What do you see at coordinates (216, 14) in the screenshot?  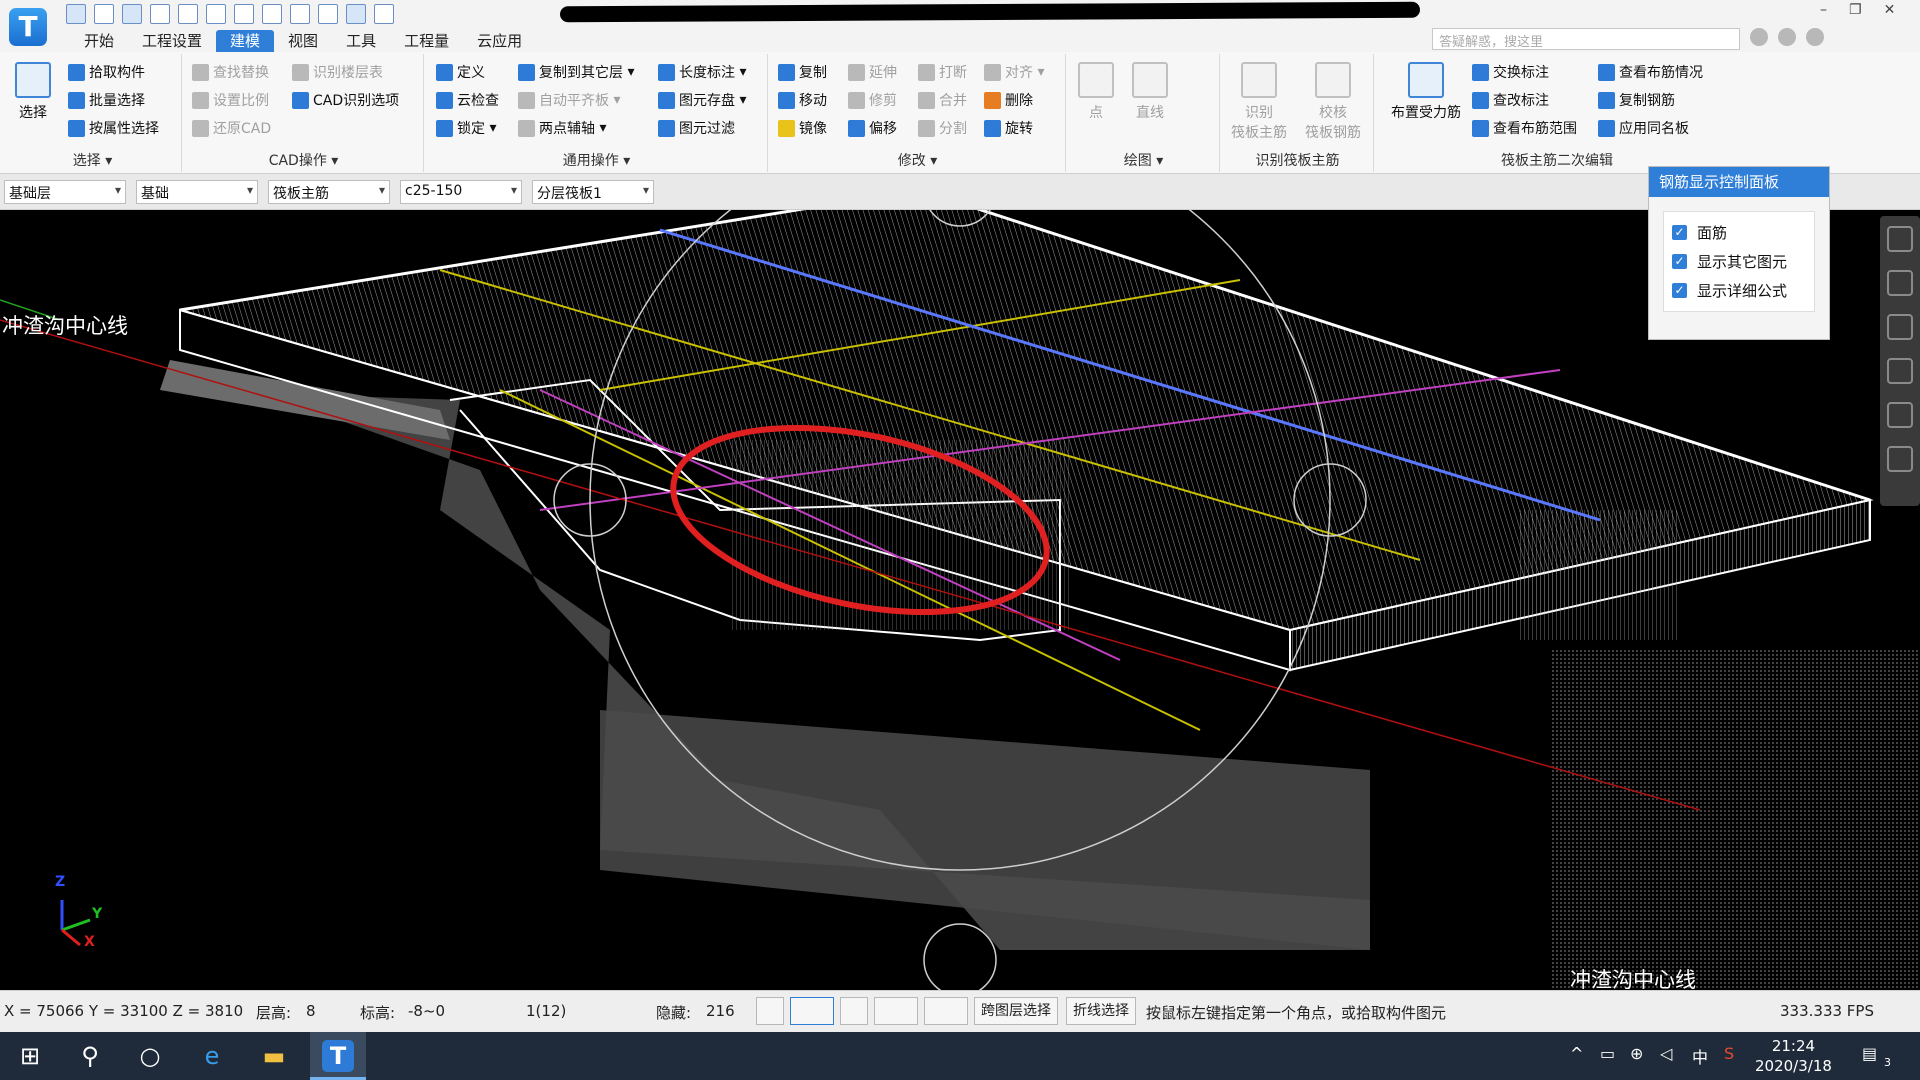 I see `sum-icon` at bounding box center [216, 14].